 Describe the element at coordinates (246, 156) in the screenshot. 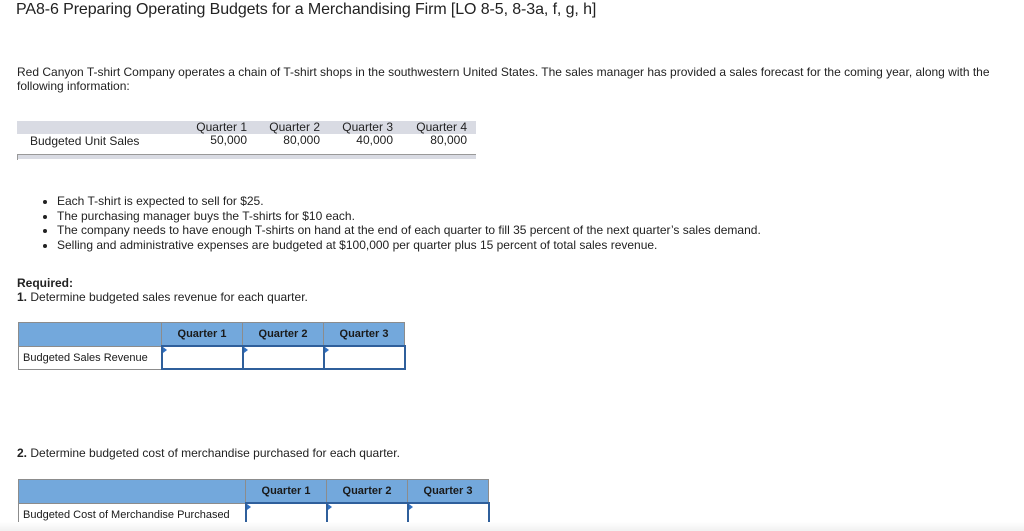

I see `table-footer-divider` at that location.